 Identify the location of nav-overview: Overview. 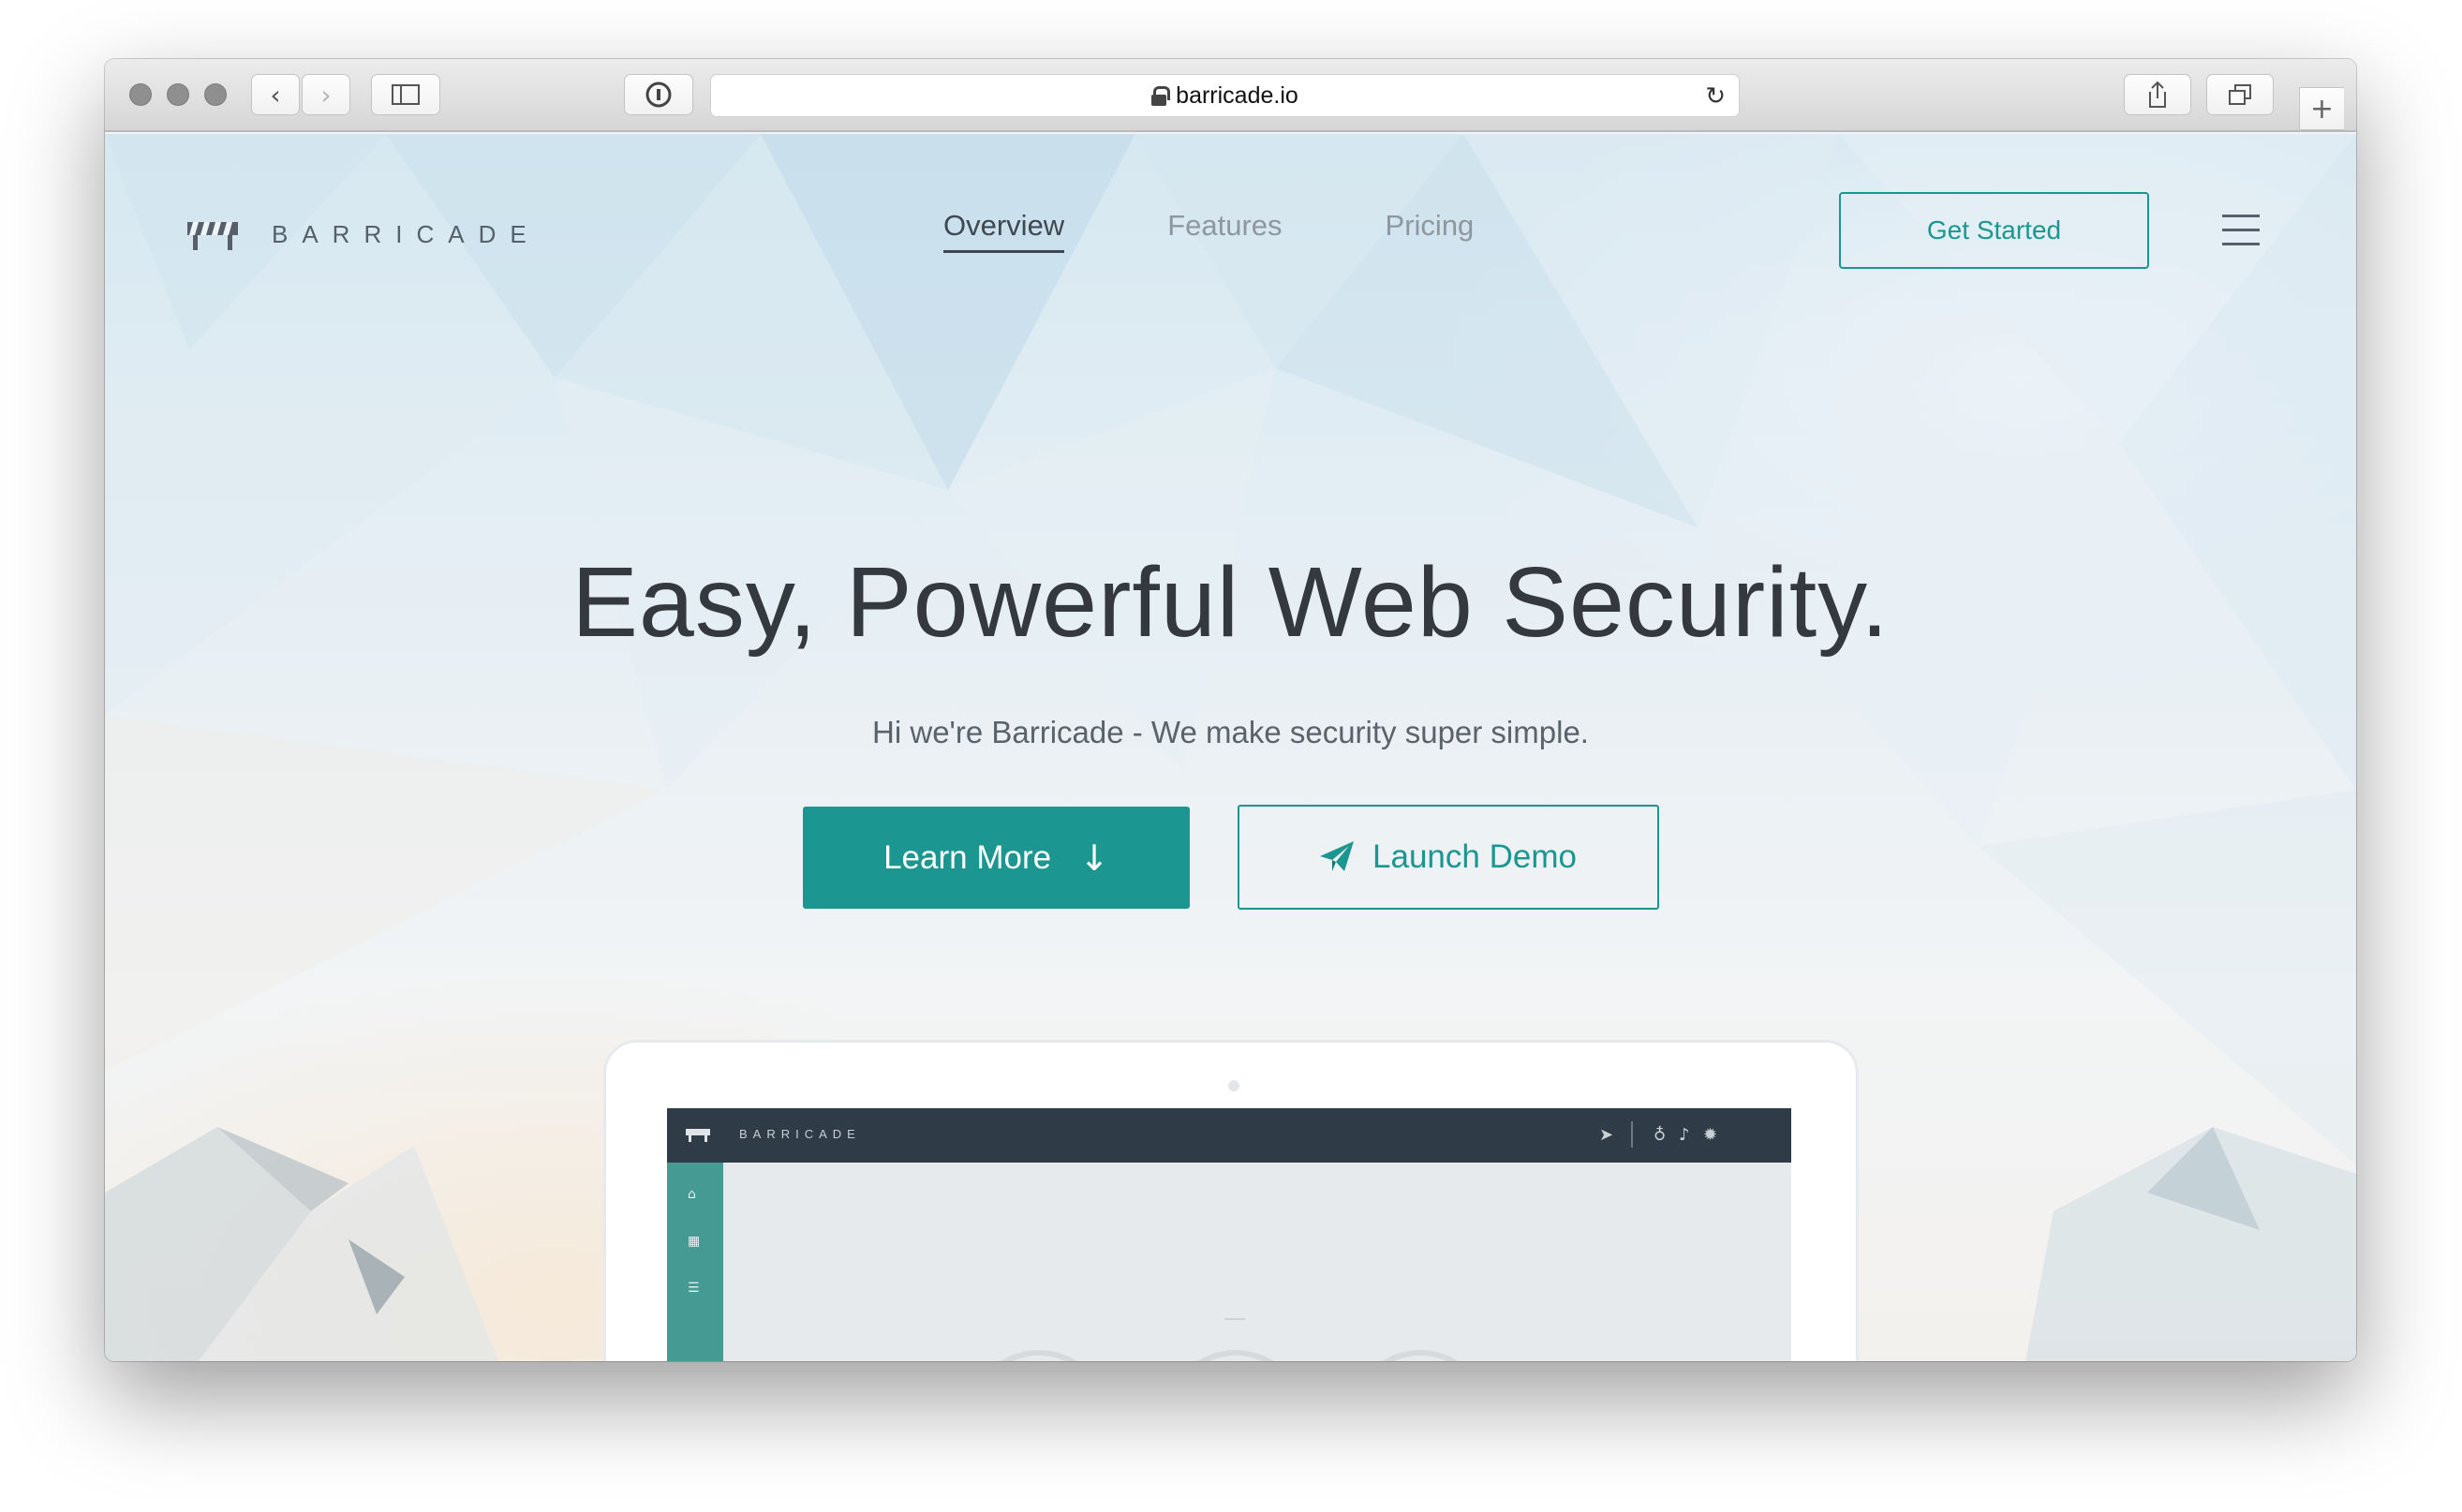
(1004, 231).